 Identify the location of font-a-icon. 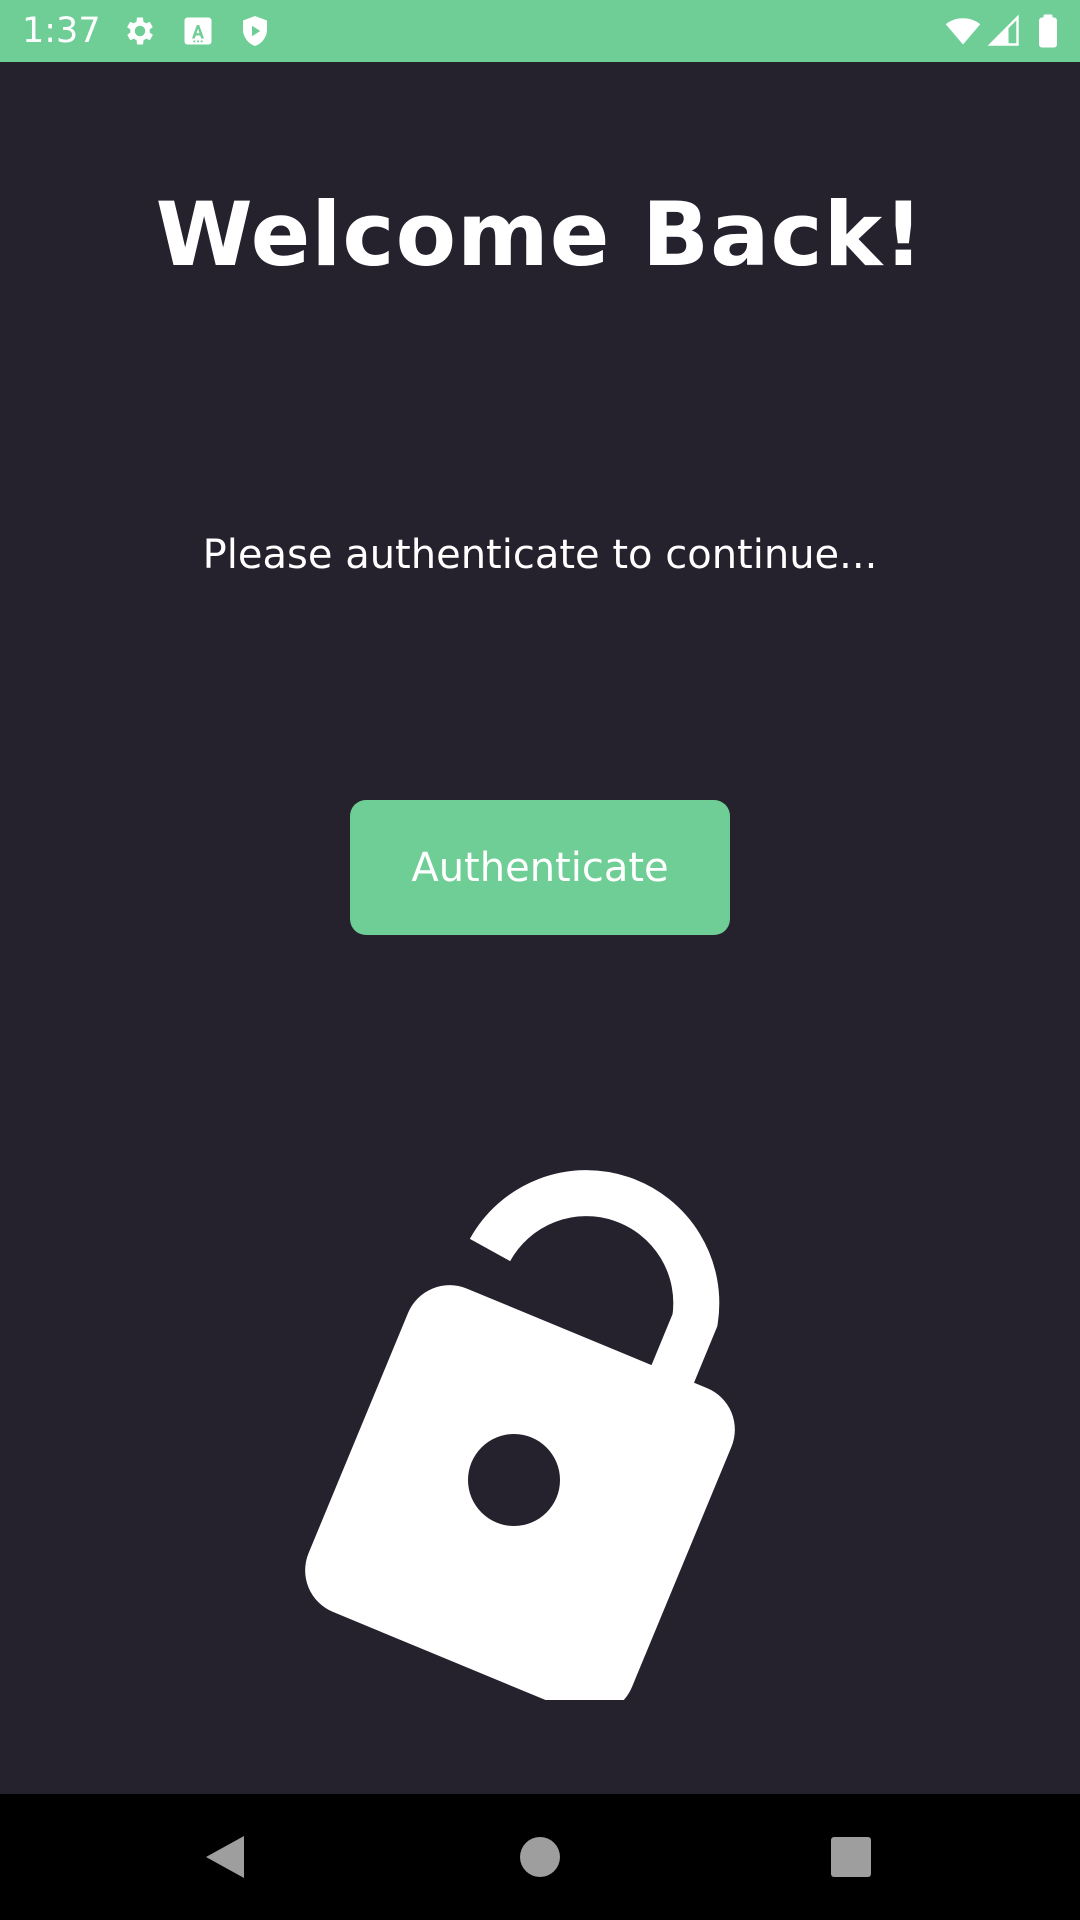
(198, 31).